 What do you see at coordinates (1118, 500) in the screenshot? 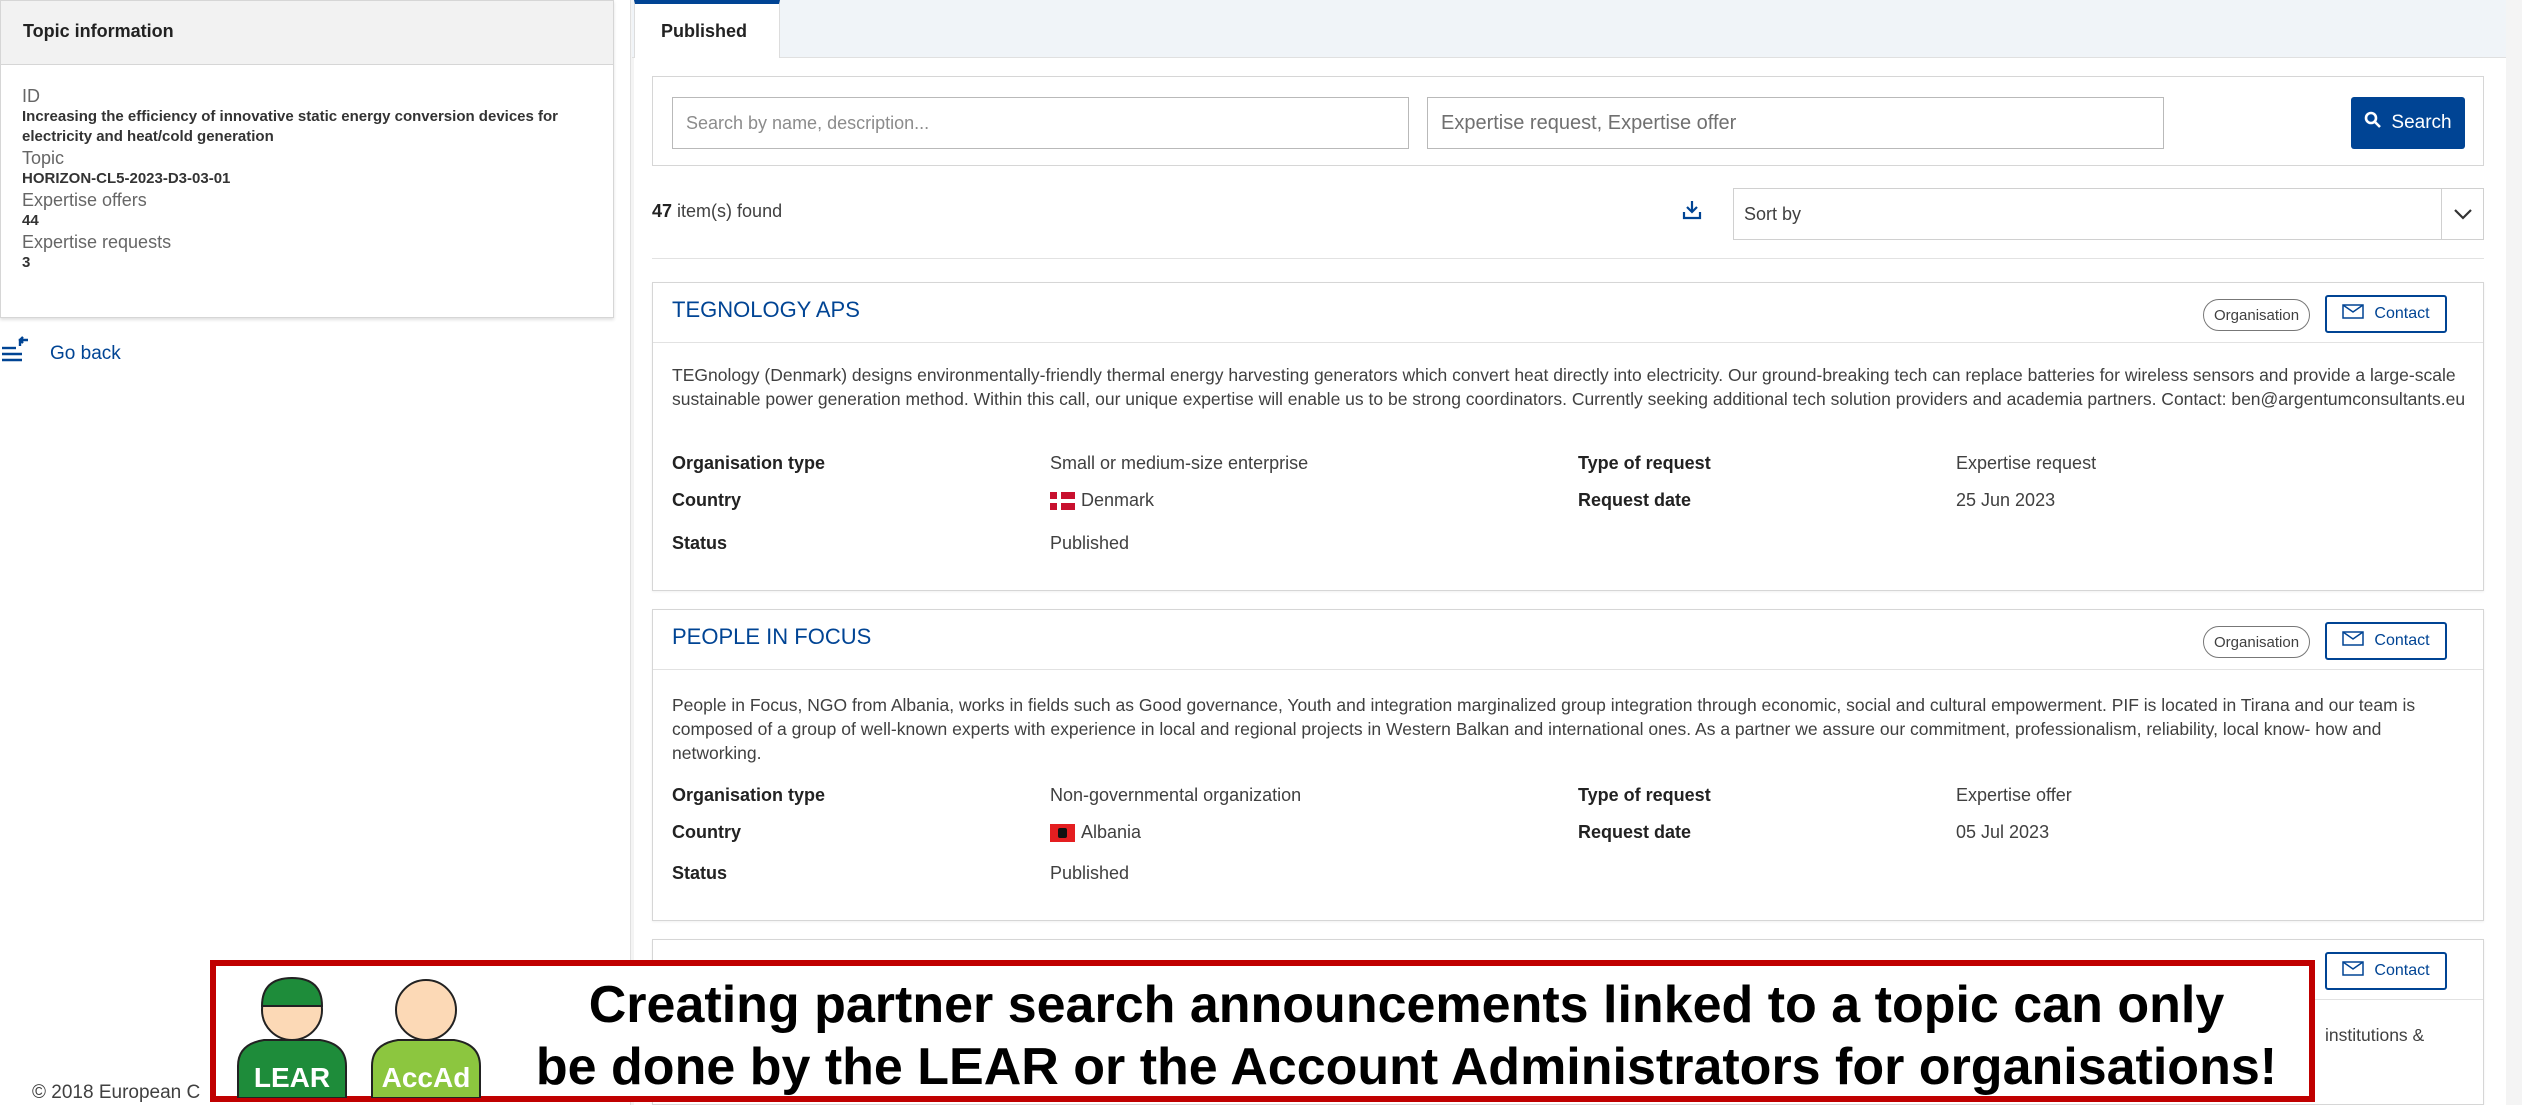
I see `country-name: Denmark` at bounding box center [1118, 500].